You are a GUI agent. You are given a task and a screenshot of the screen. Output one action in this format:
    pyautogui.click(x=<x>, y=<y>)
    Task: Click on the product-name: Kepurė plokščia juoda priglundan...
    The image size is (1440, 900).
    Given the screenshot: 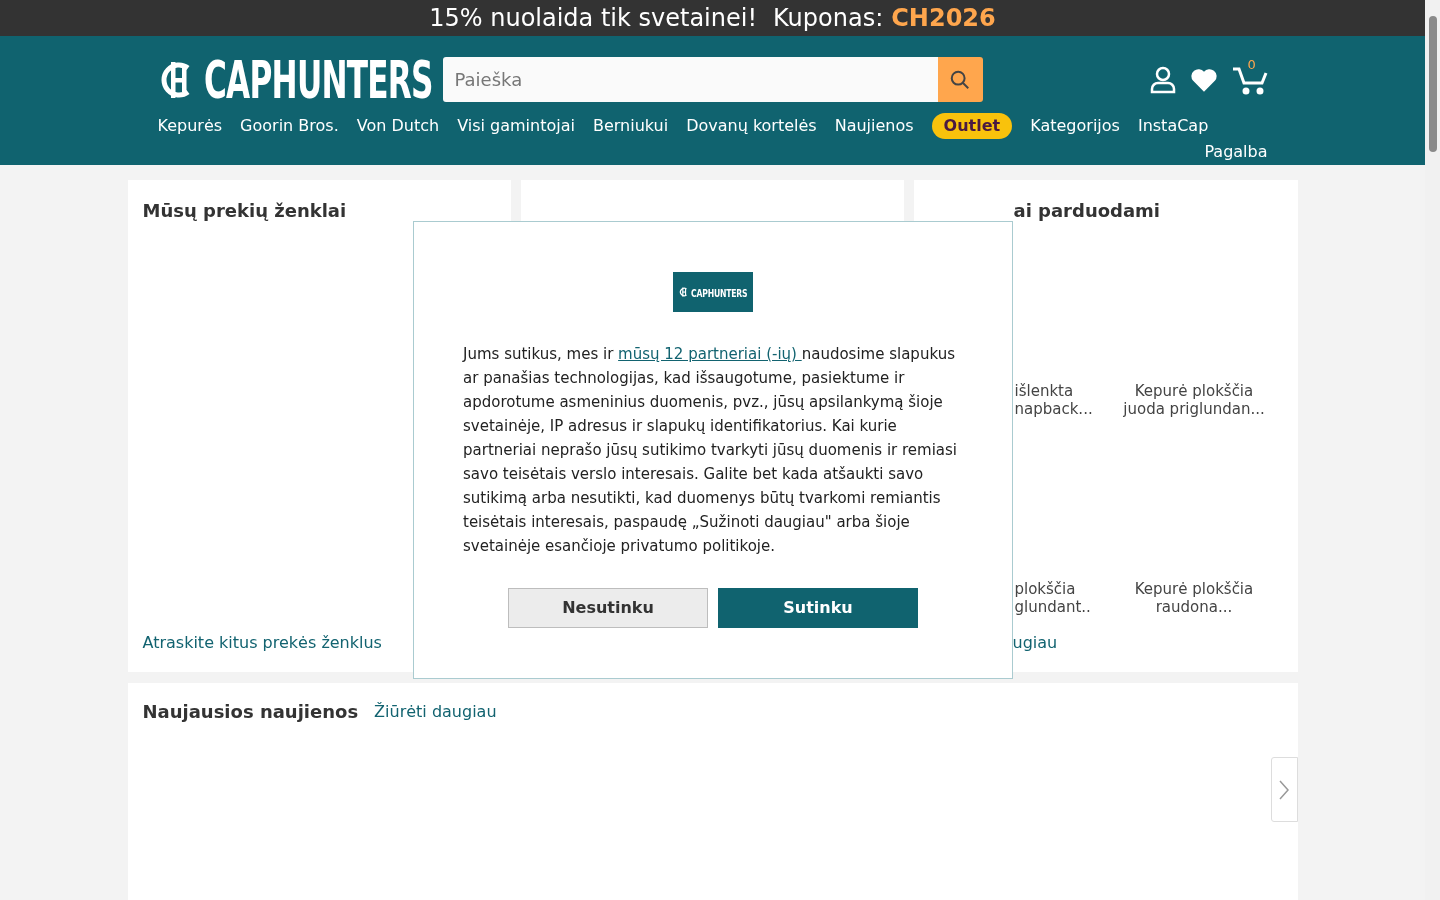 What is the action you would take?
    pyautogui.click(x=1194, y=400)
    